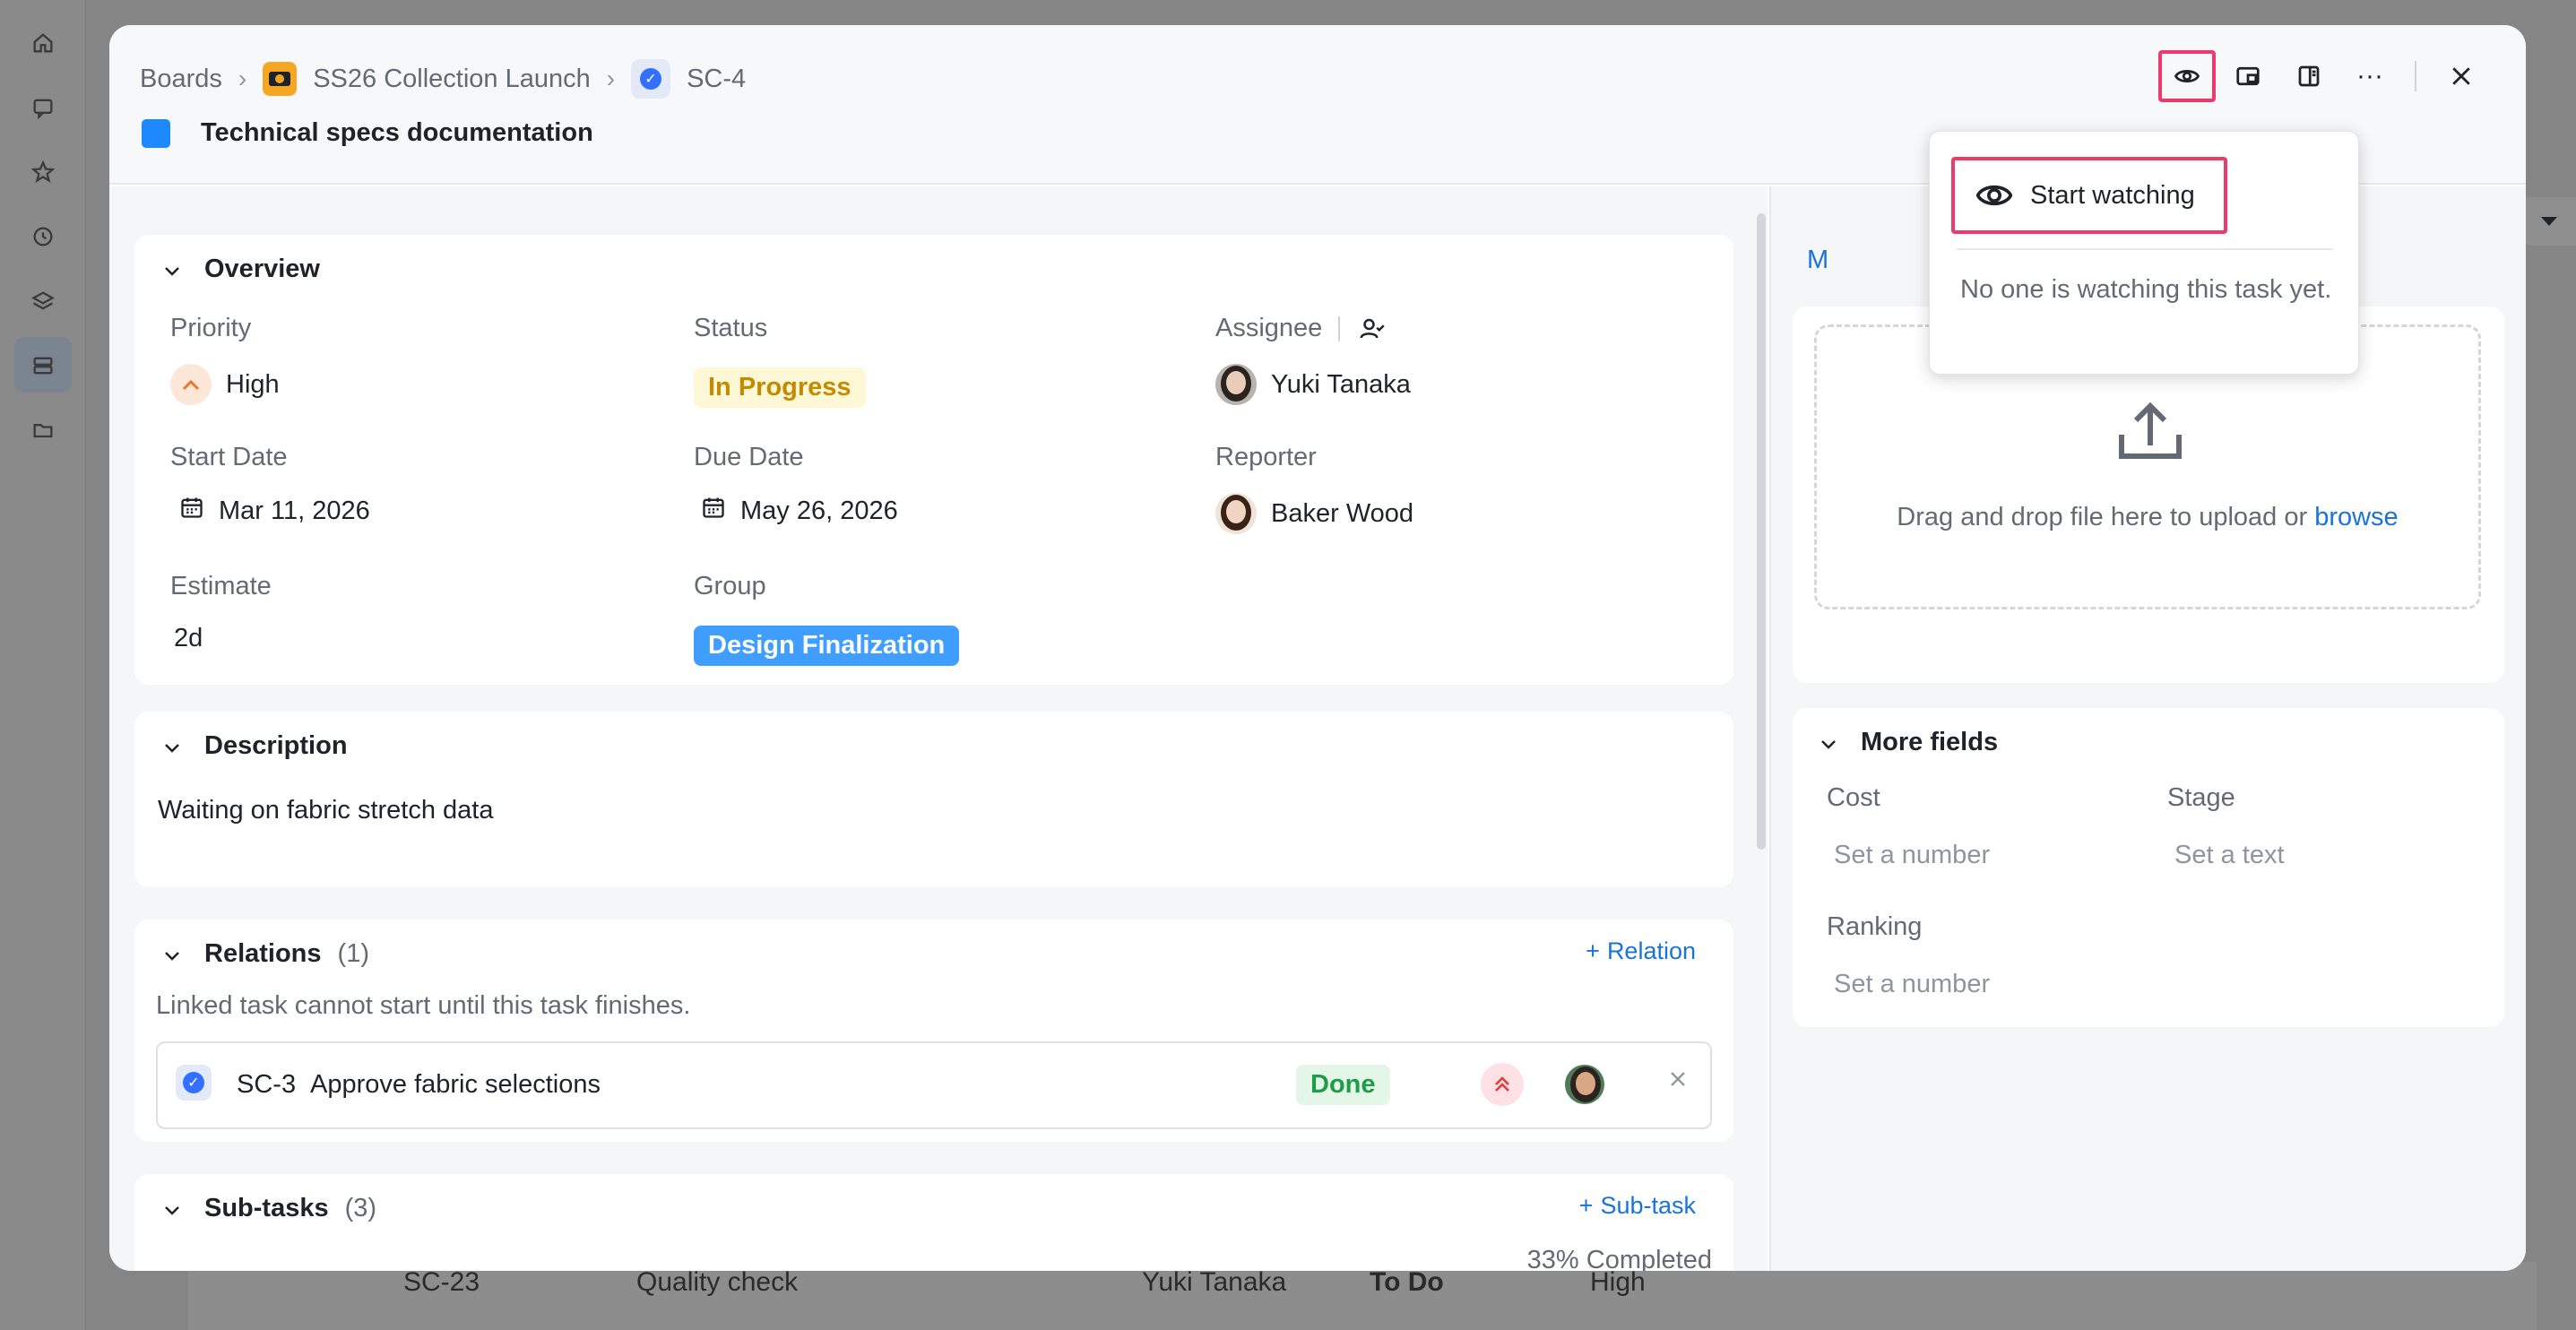  Describe the element at coordinates (43, 43) in the screenshot. I see `home-icon` at that location.